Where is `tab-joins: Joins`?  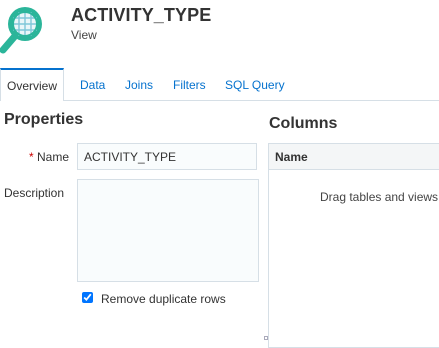 tab-joins: Joins is located at coordinates (139, 83).